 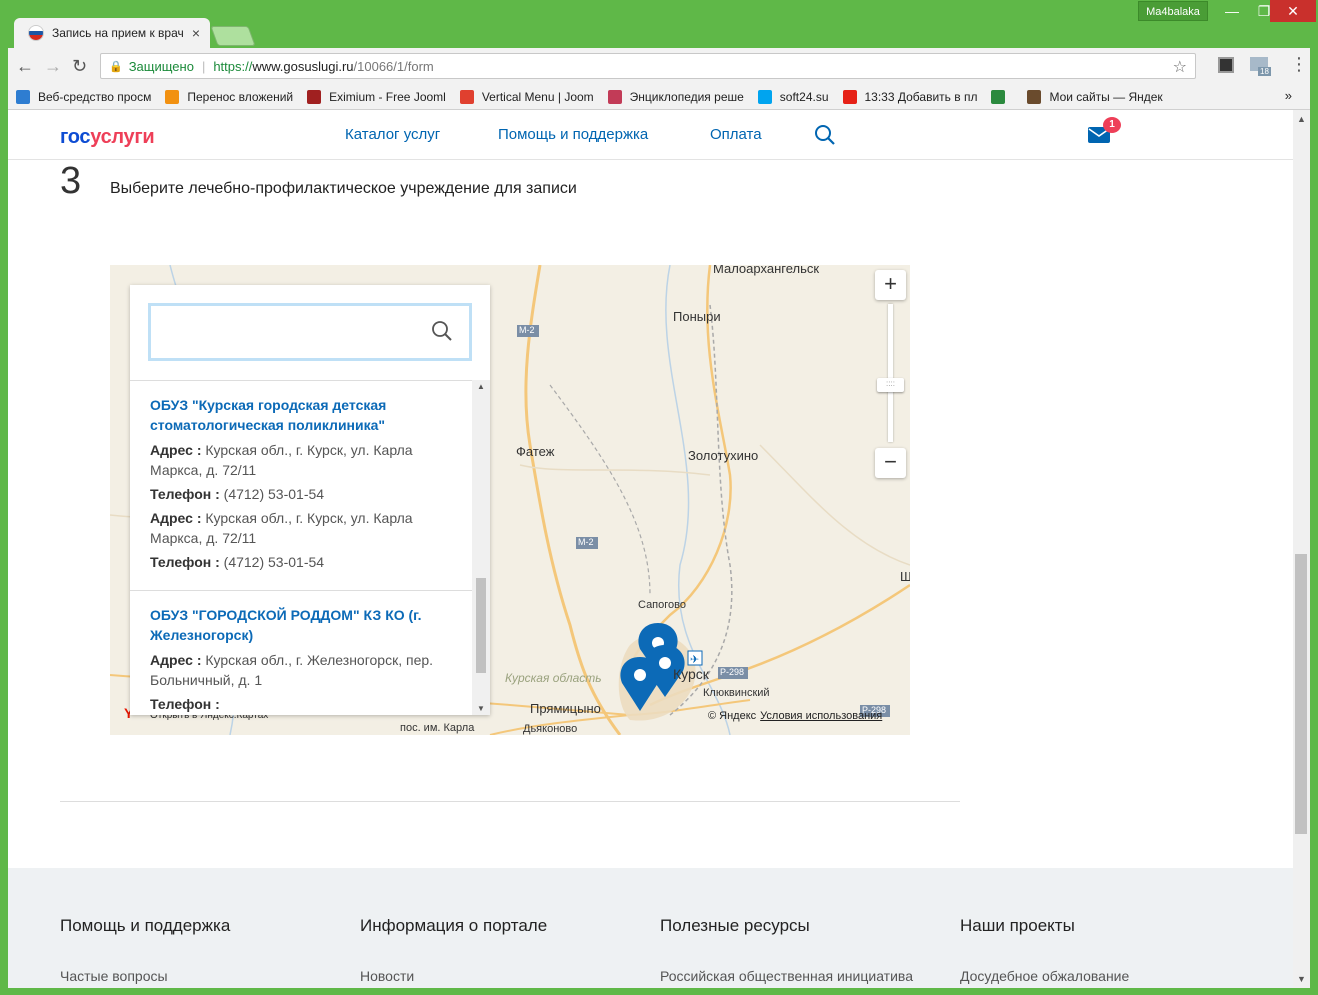 What do you see at coordinates (75, 137) in the screenshot?
I see `logo-part-1: гос` at bounding box center [75, 137].